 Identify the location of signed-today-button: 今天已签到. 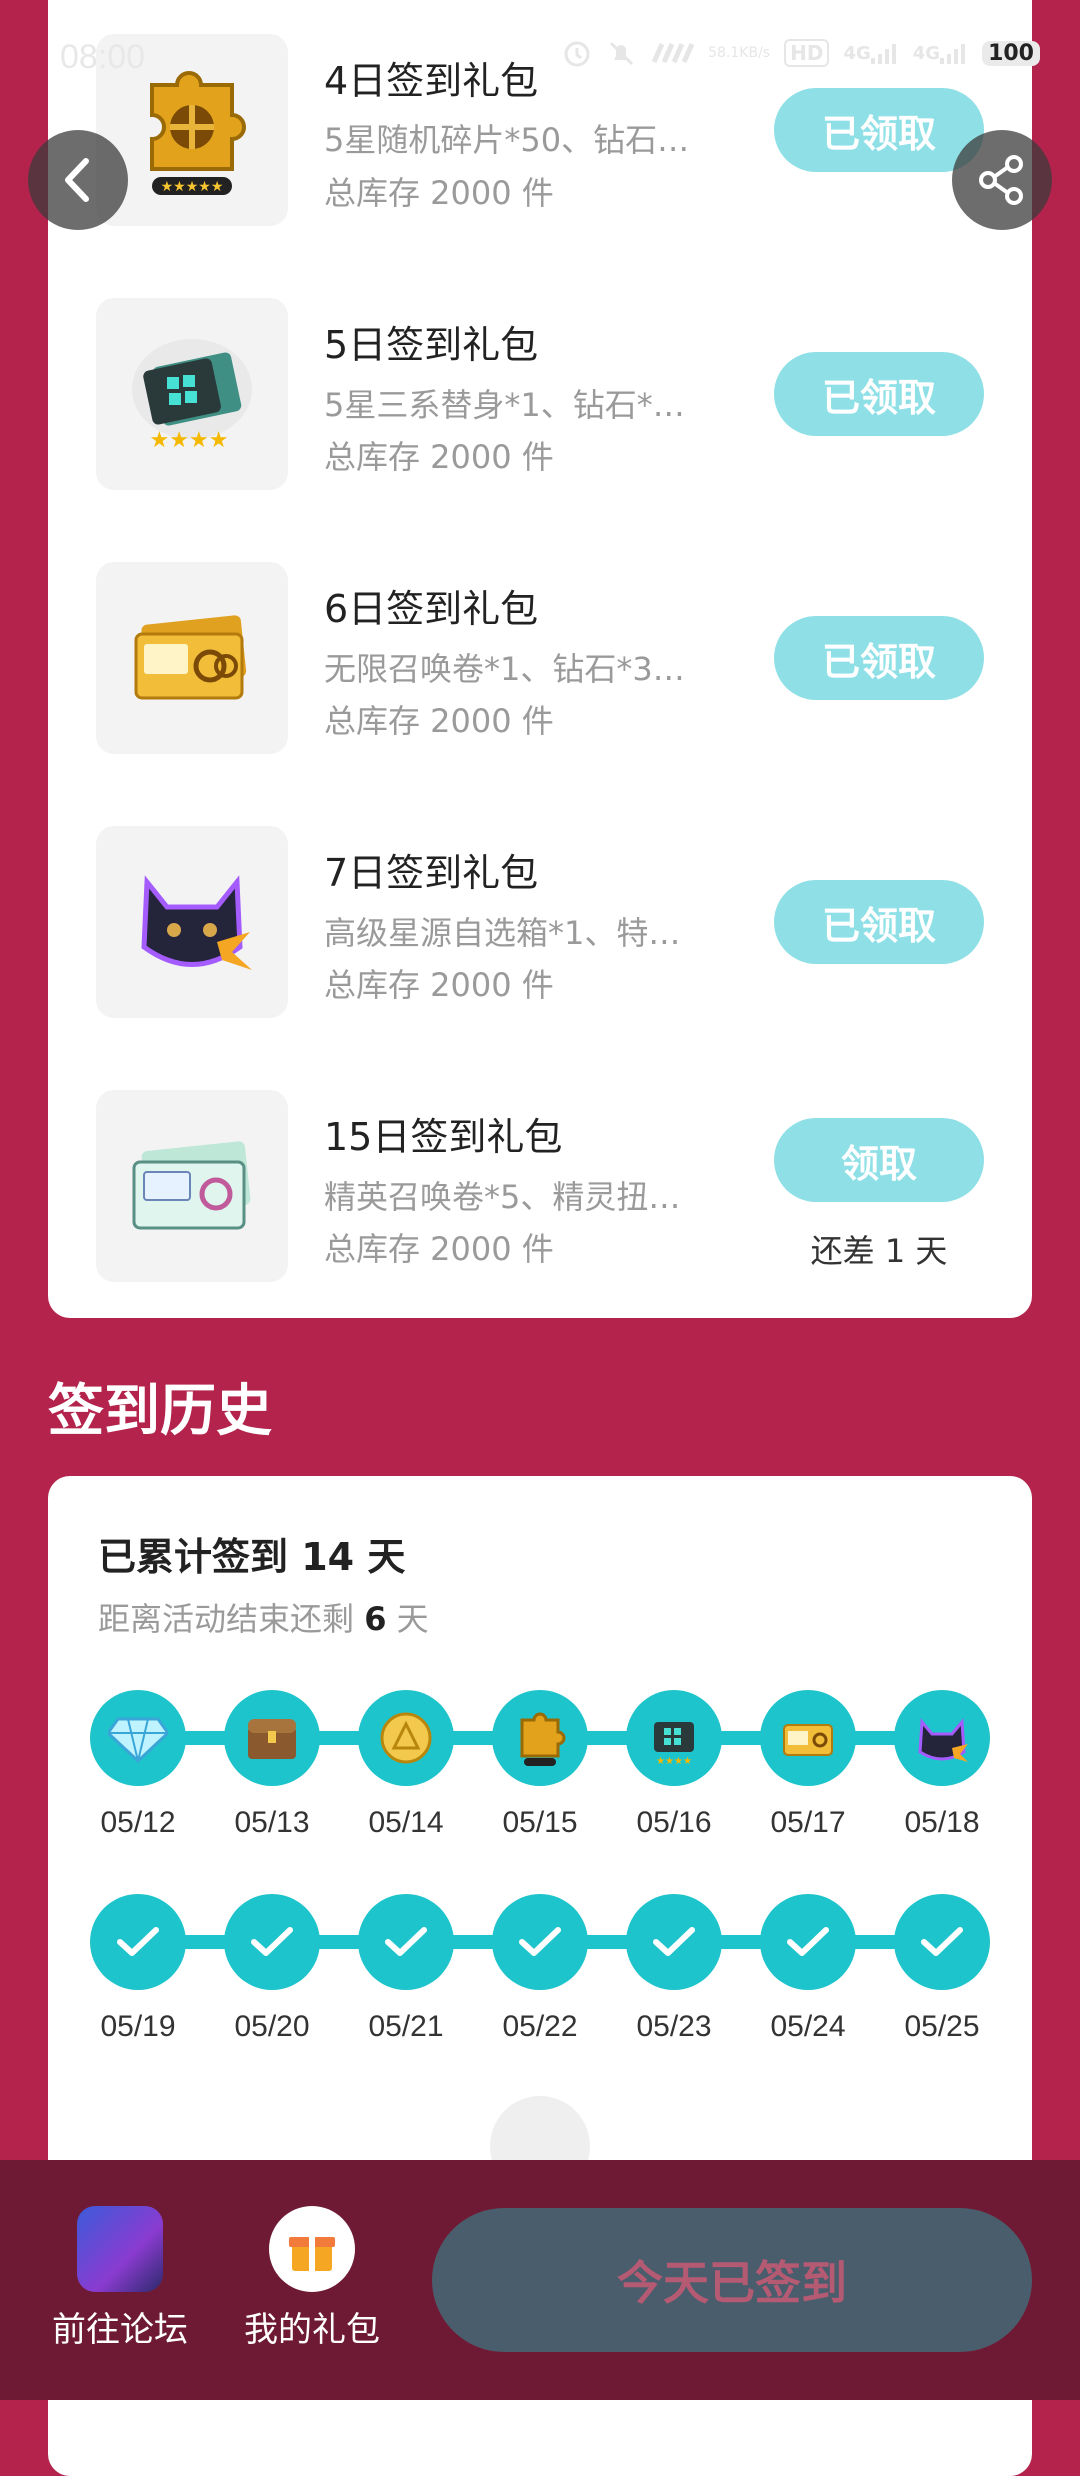
(732, 2280).